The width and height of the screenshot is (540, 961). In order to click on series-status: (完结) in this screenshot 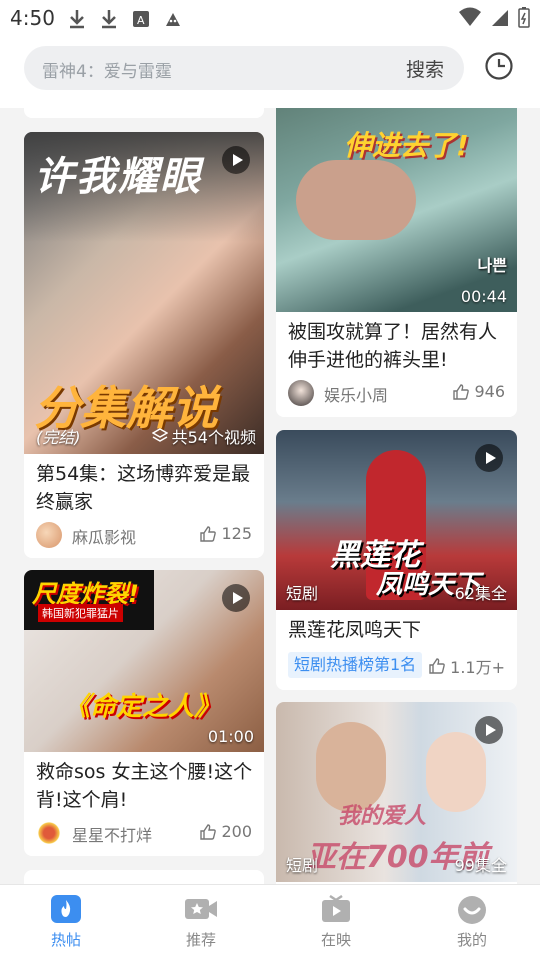, I will do `click(58, 437)`.